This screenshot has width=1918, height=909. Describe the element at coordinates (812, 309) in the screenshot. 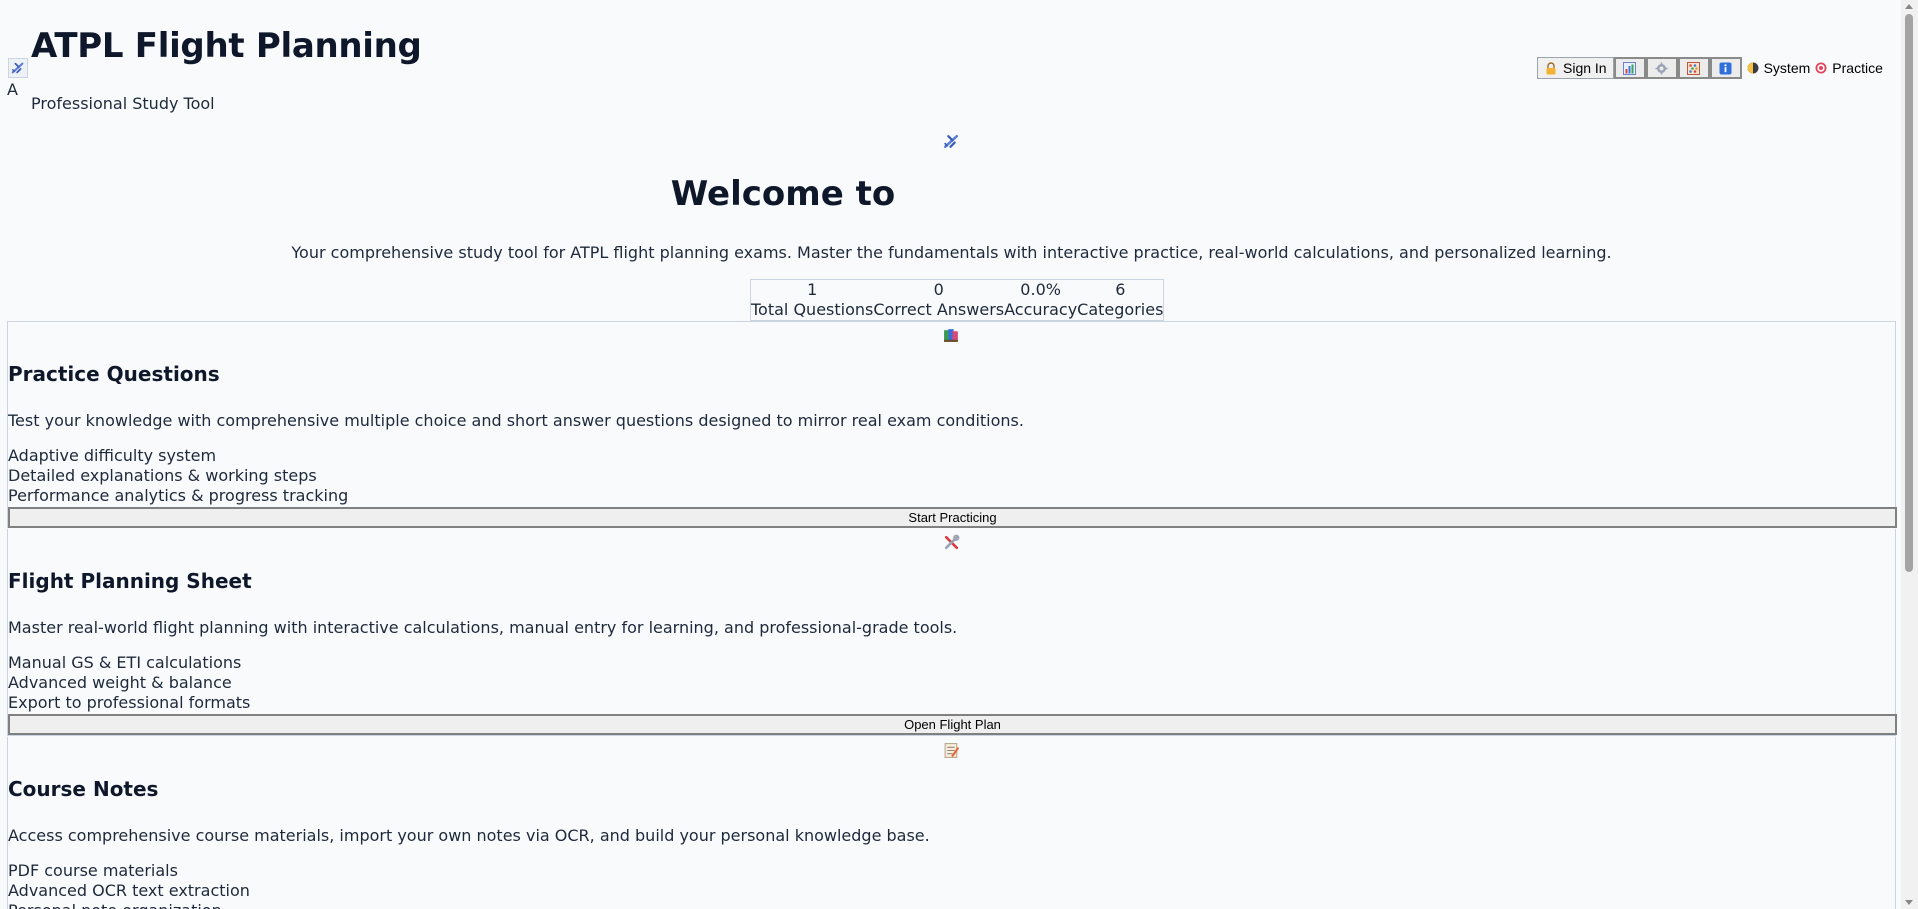

I see `stat-label: Total Questions` at that location.